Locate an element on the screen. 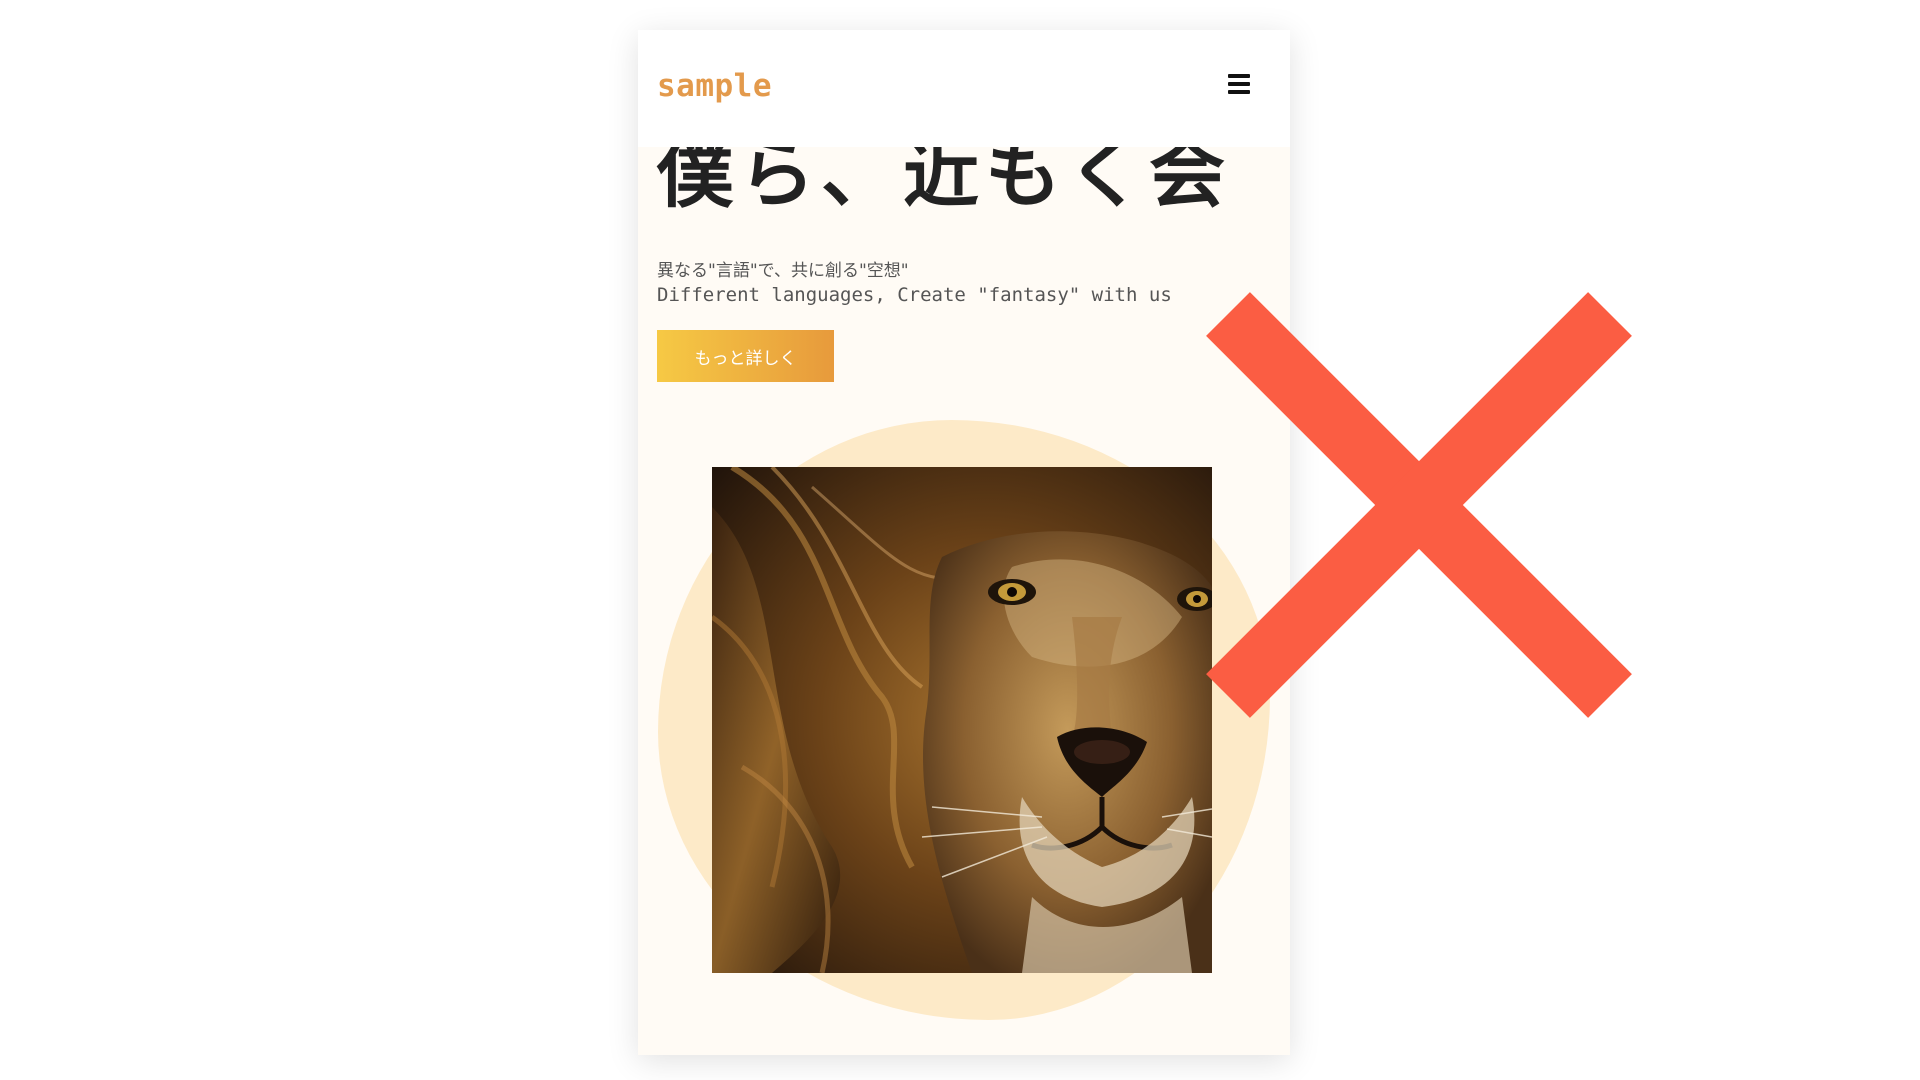 The width and height of the screenshot is (1920, 1080). cross-x-icon is located at coordinates (1419, 505).